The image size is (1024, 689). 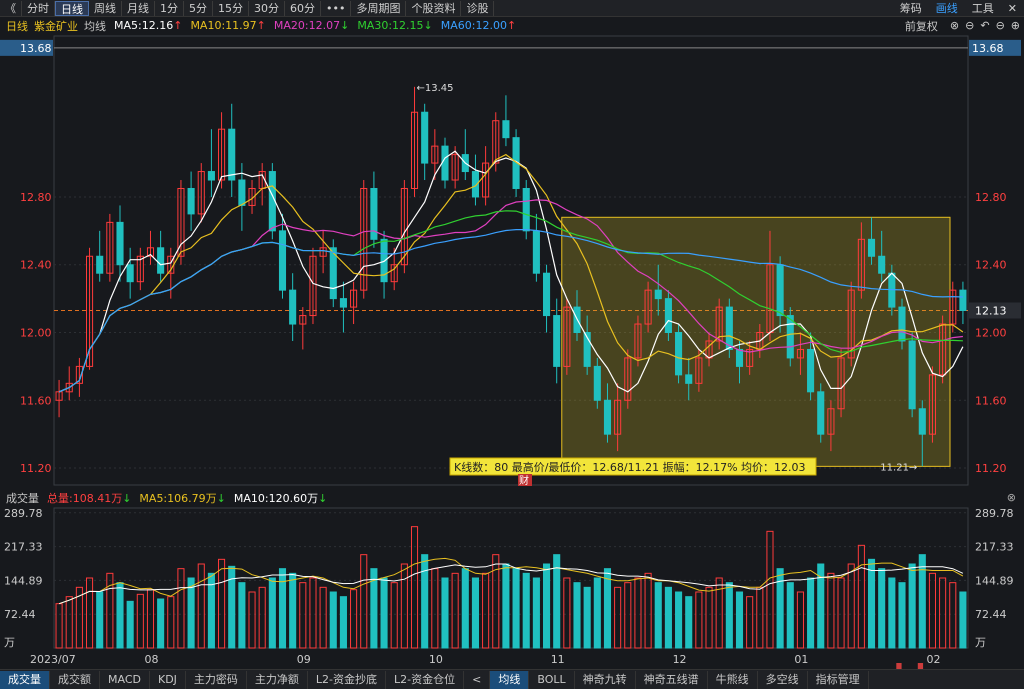 What do you see at coordinates (983, 8) in the screenshot?
I see `toolbar-right-2: 工具` at bounding box center [983, 8].